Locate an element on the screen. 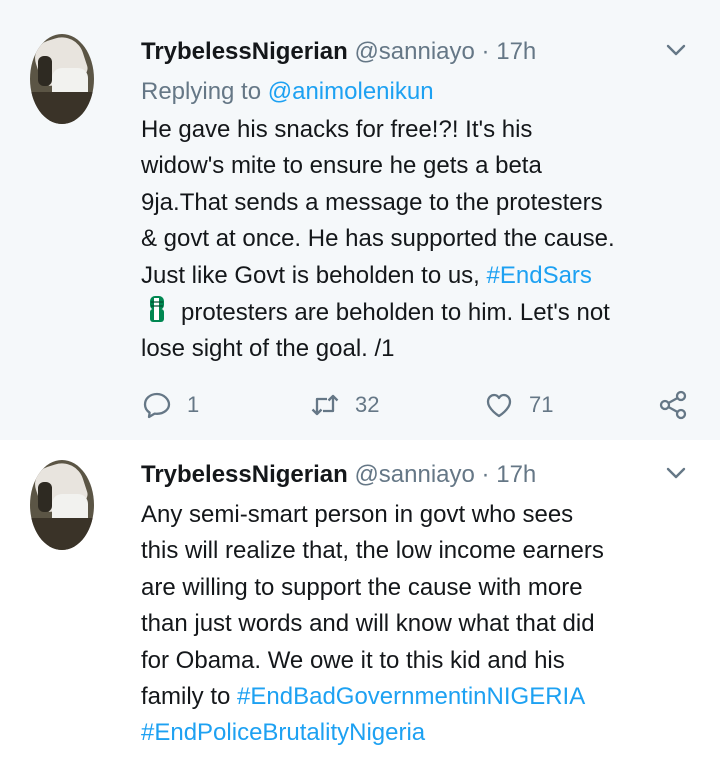  tweet-text-segment: family to is located at coordinates (189, 697).